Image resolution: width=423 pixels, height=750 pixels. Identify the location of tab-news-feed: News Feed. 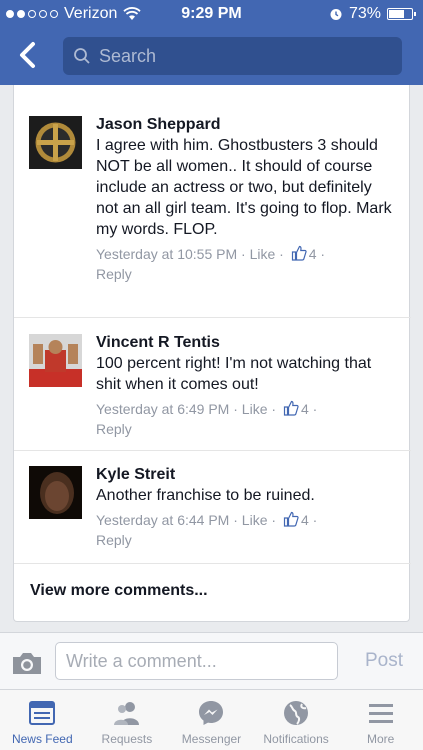
(42, 720).